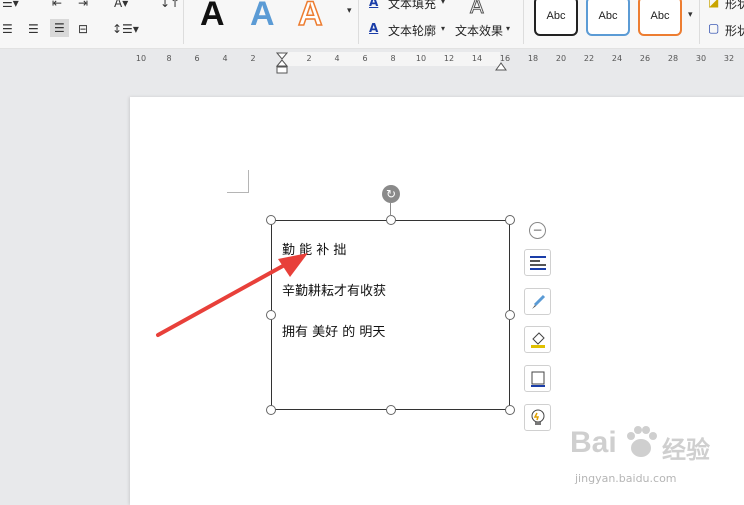  Describe the element at coordinates (390, 209) in the screenshot. I see `rotate-stem` at that location.